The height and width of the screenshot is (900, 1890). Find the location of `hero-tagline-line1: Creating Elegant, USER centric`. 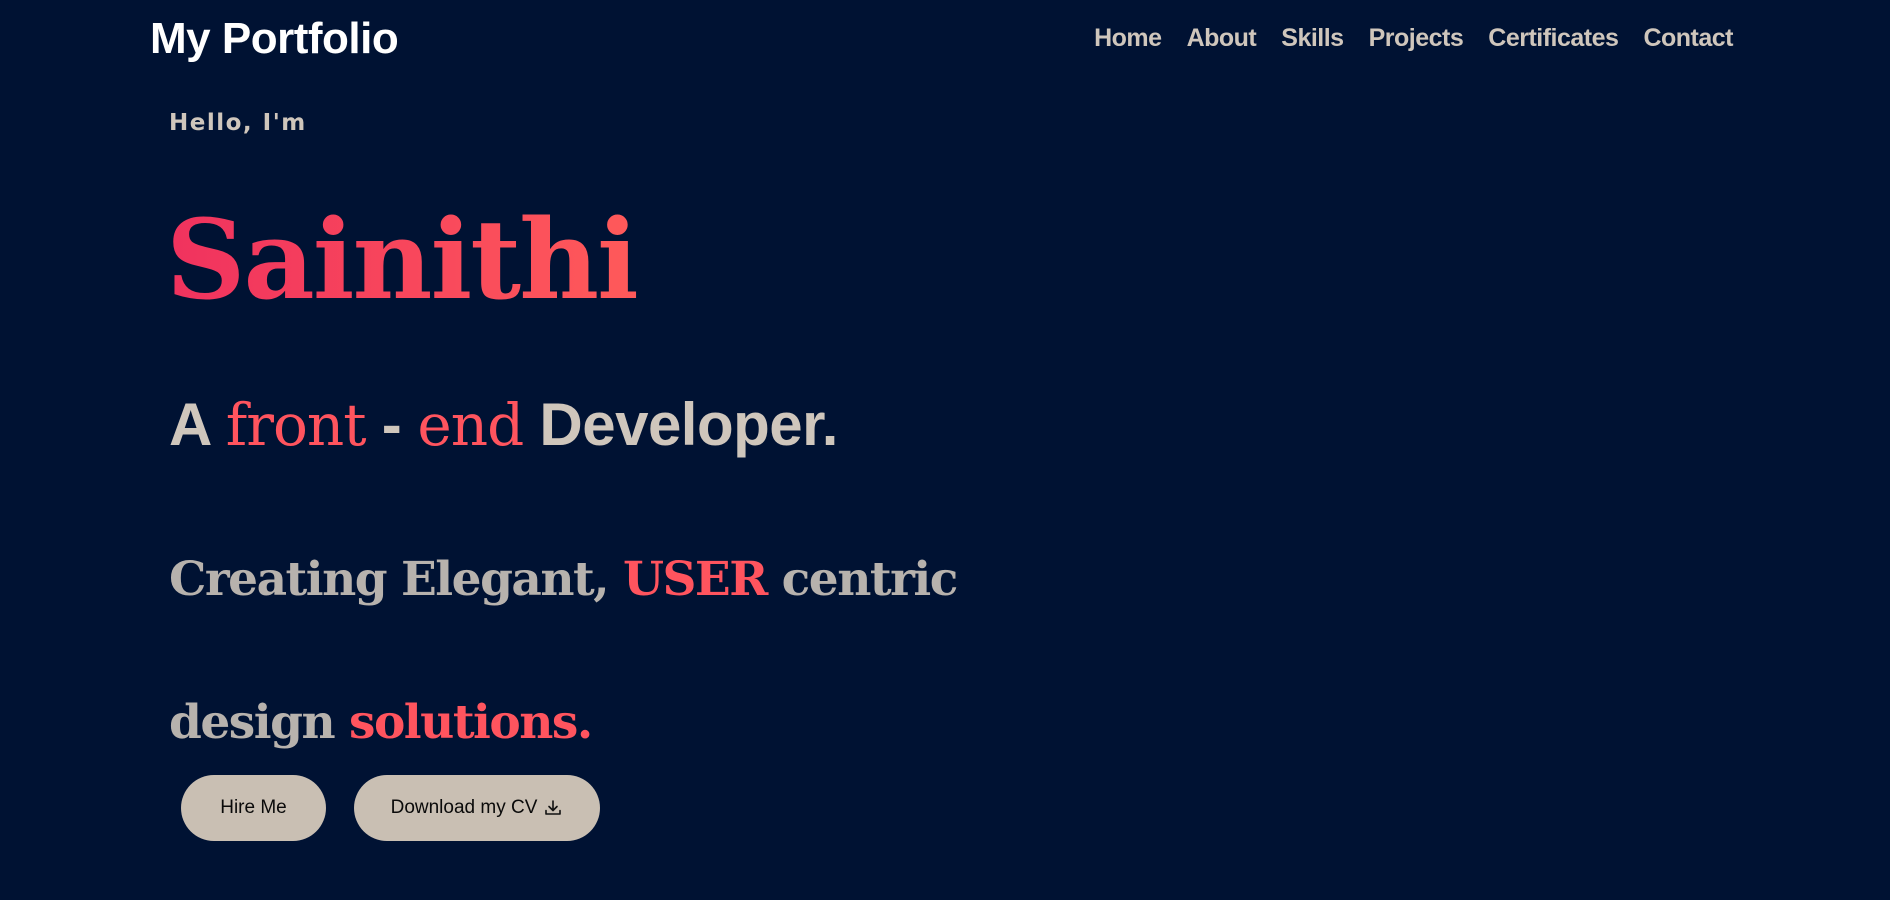

hero-tagline-line1: Creating Elegant, USER centric is located at coordinates (564, 580).